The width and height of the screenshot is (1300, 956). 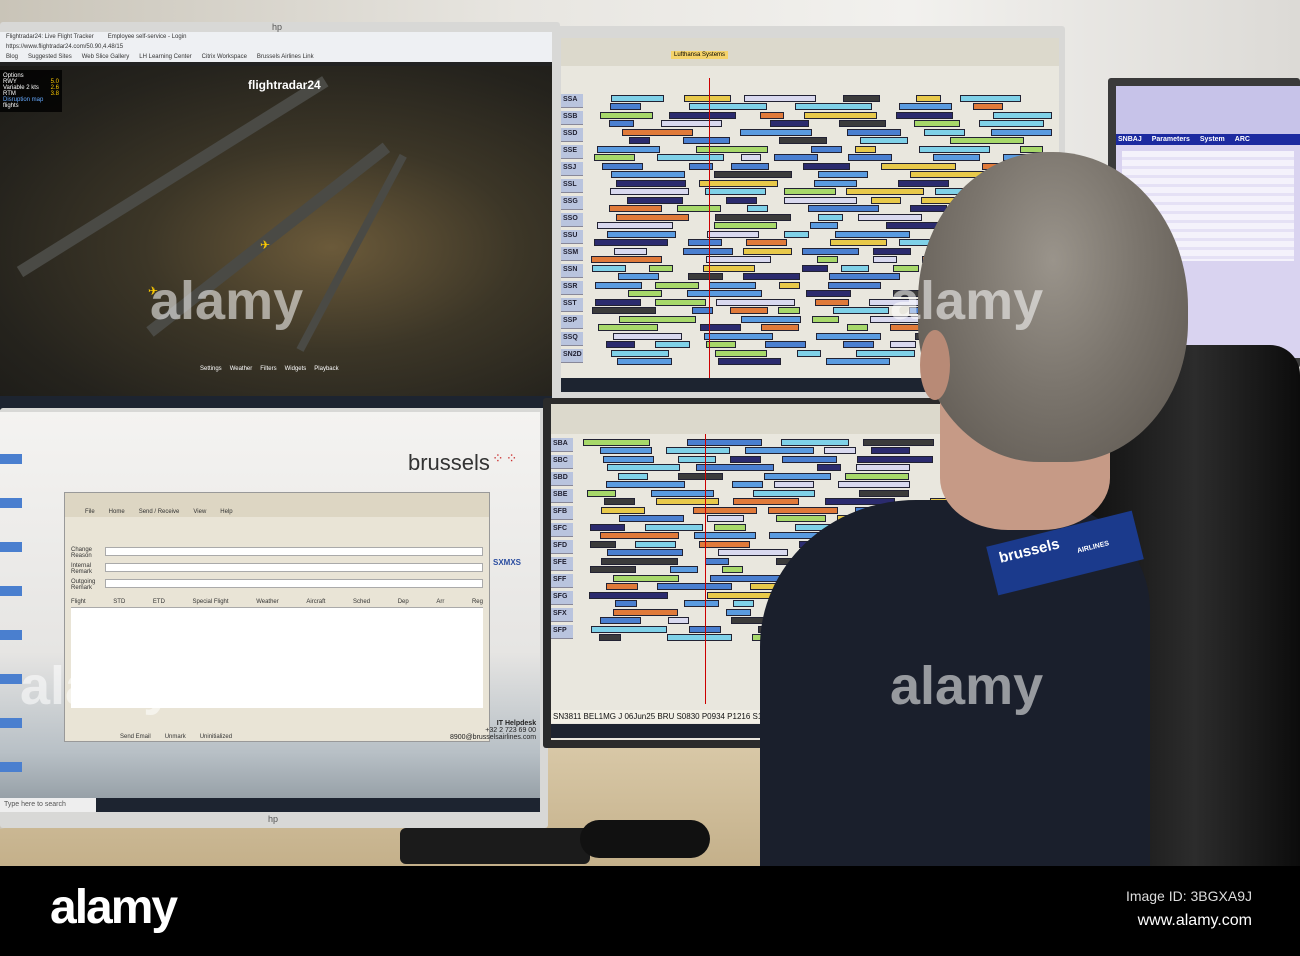 I want to click on bookmark: Web Slice Gallery, so click(x=106, y=57).